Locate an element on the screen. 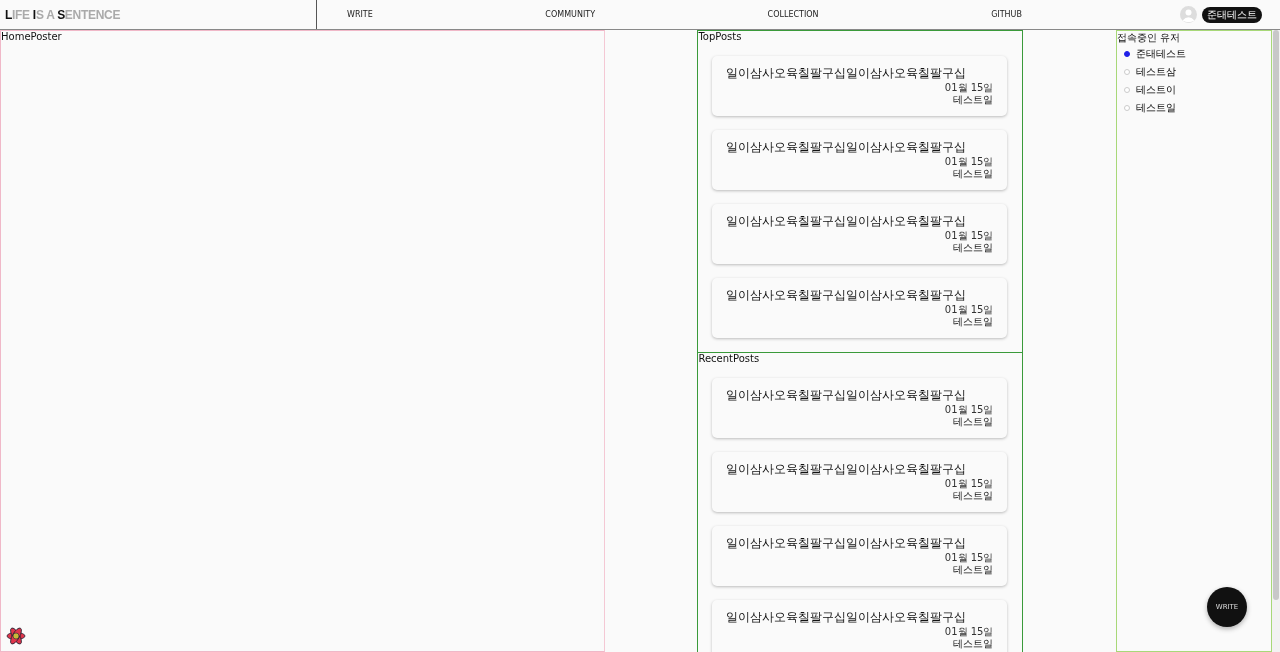 The image size is (1280, 652). section-label: 접속중인 유저 is located at coordinates (1149, 38).